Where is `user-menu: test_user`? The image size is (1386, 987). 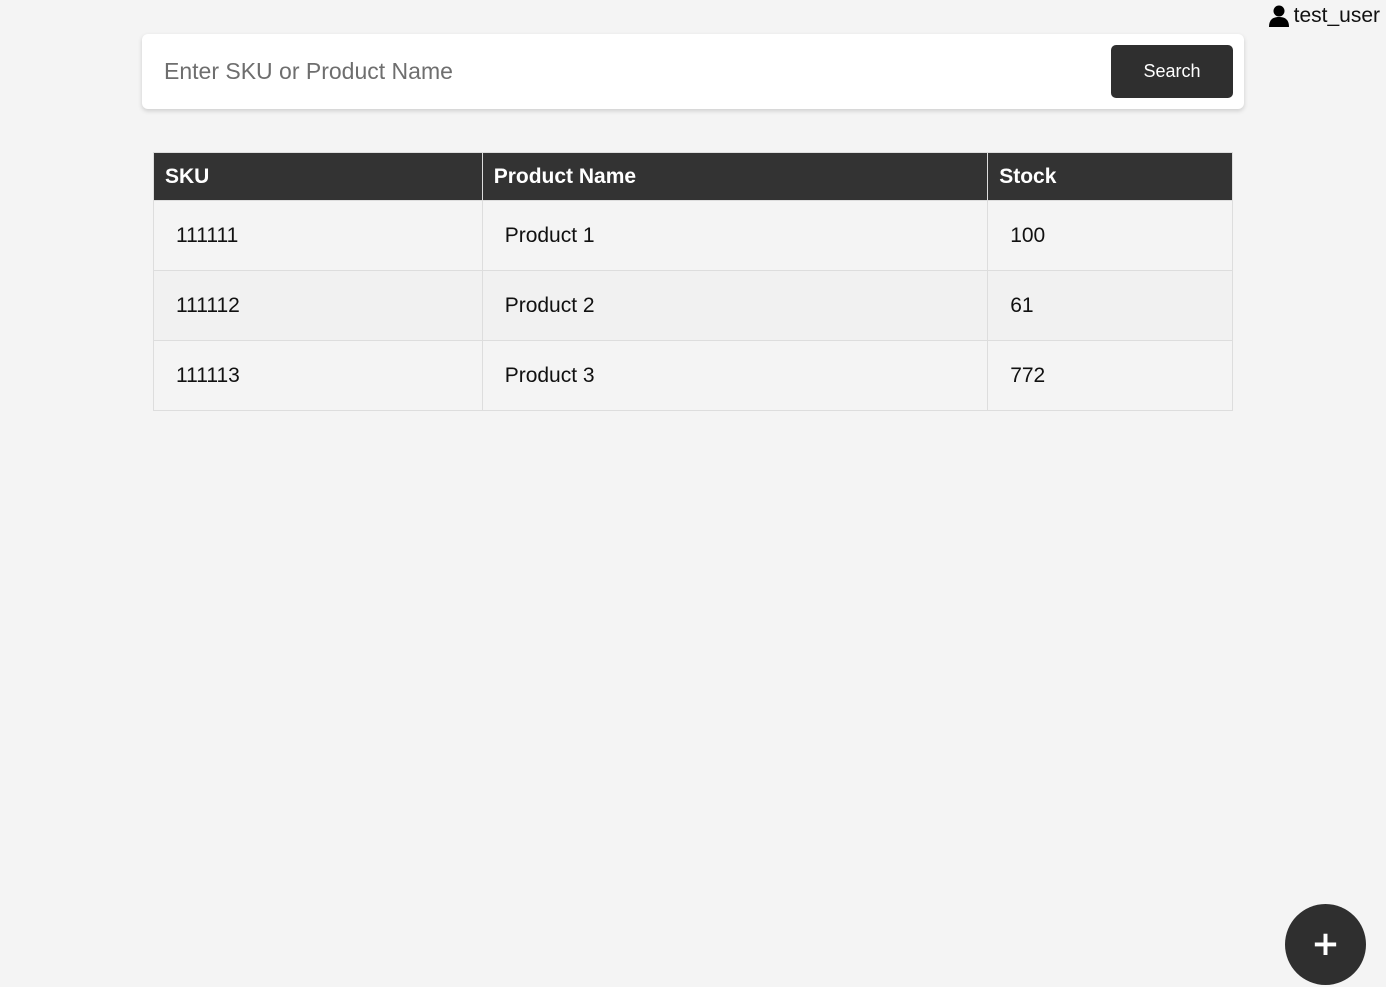 user-menu: test_user is located at coordinates (1324, 16).